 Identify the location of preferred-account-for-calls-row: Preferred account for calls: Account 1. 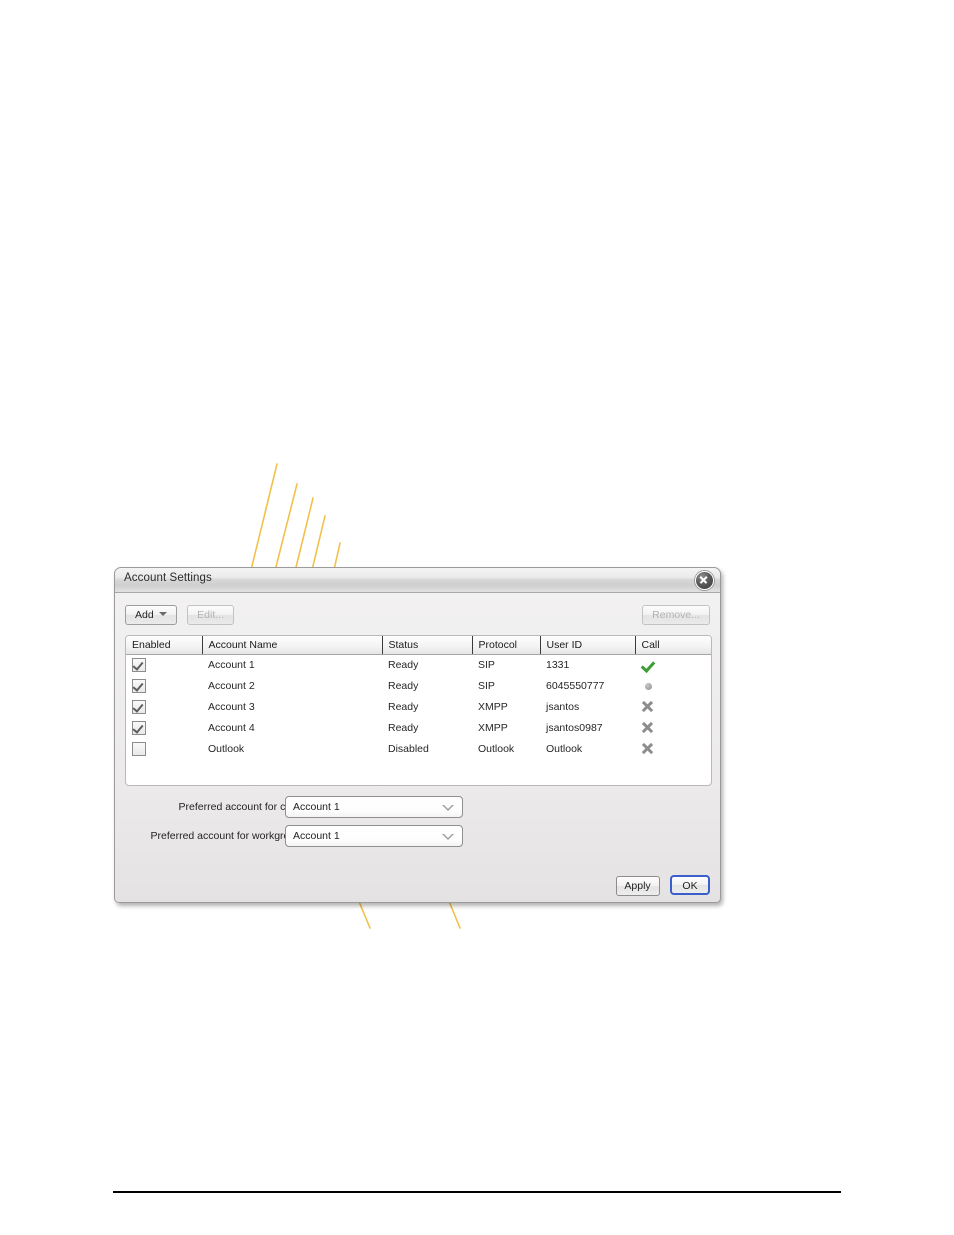
(418, 807).